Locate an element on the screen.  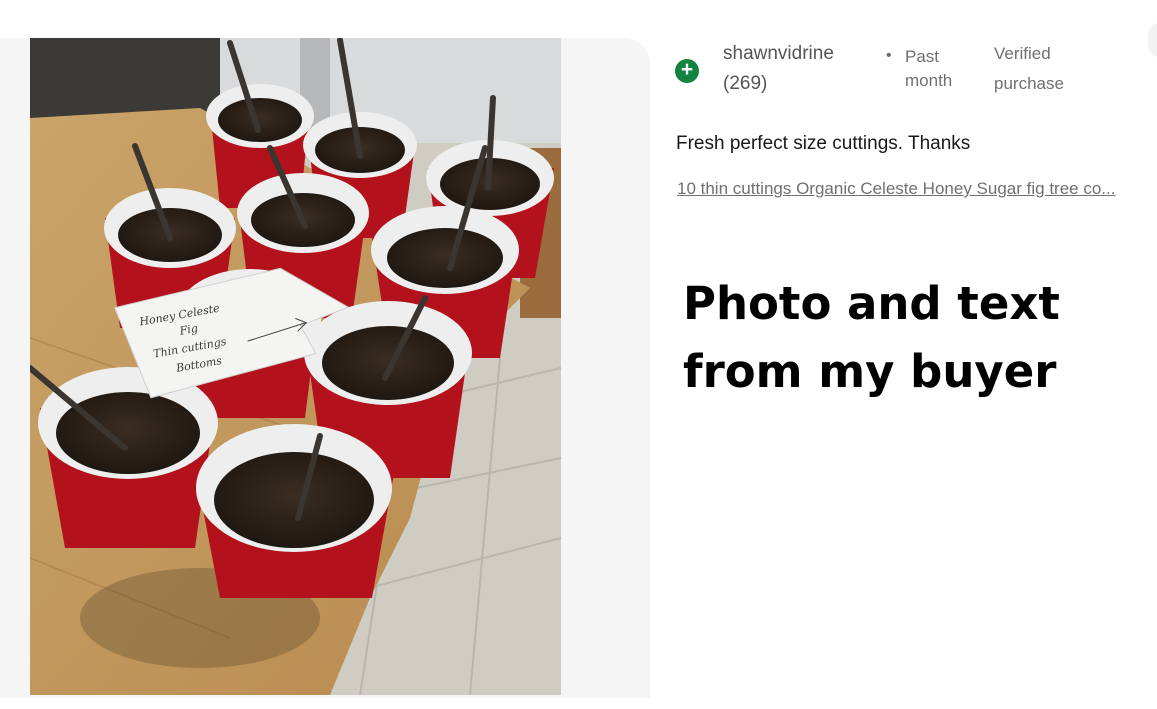
cup is located at coordinates (295, 511).